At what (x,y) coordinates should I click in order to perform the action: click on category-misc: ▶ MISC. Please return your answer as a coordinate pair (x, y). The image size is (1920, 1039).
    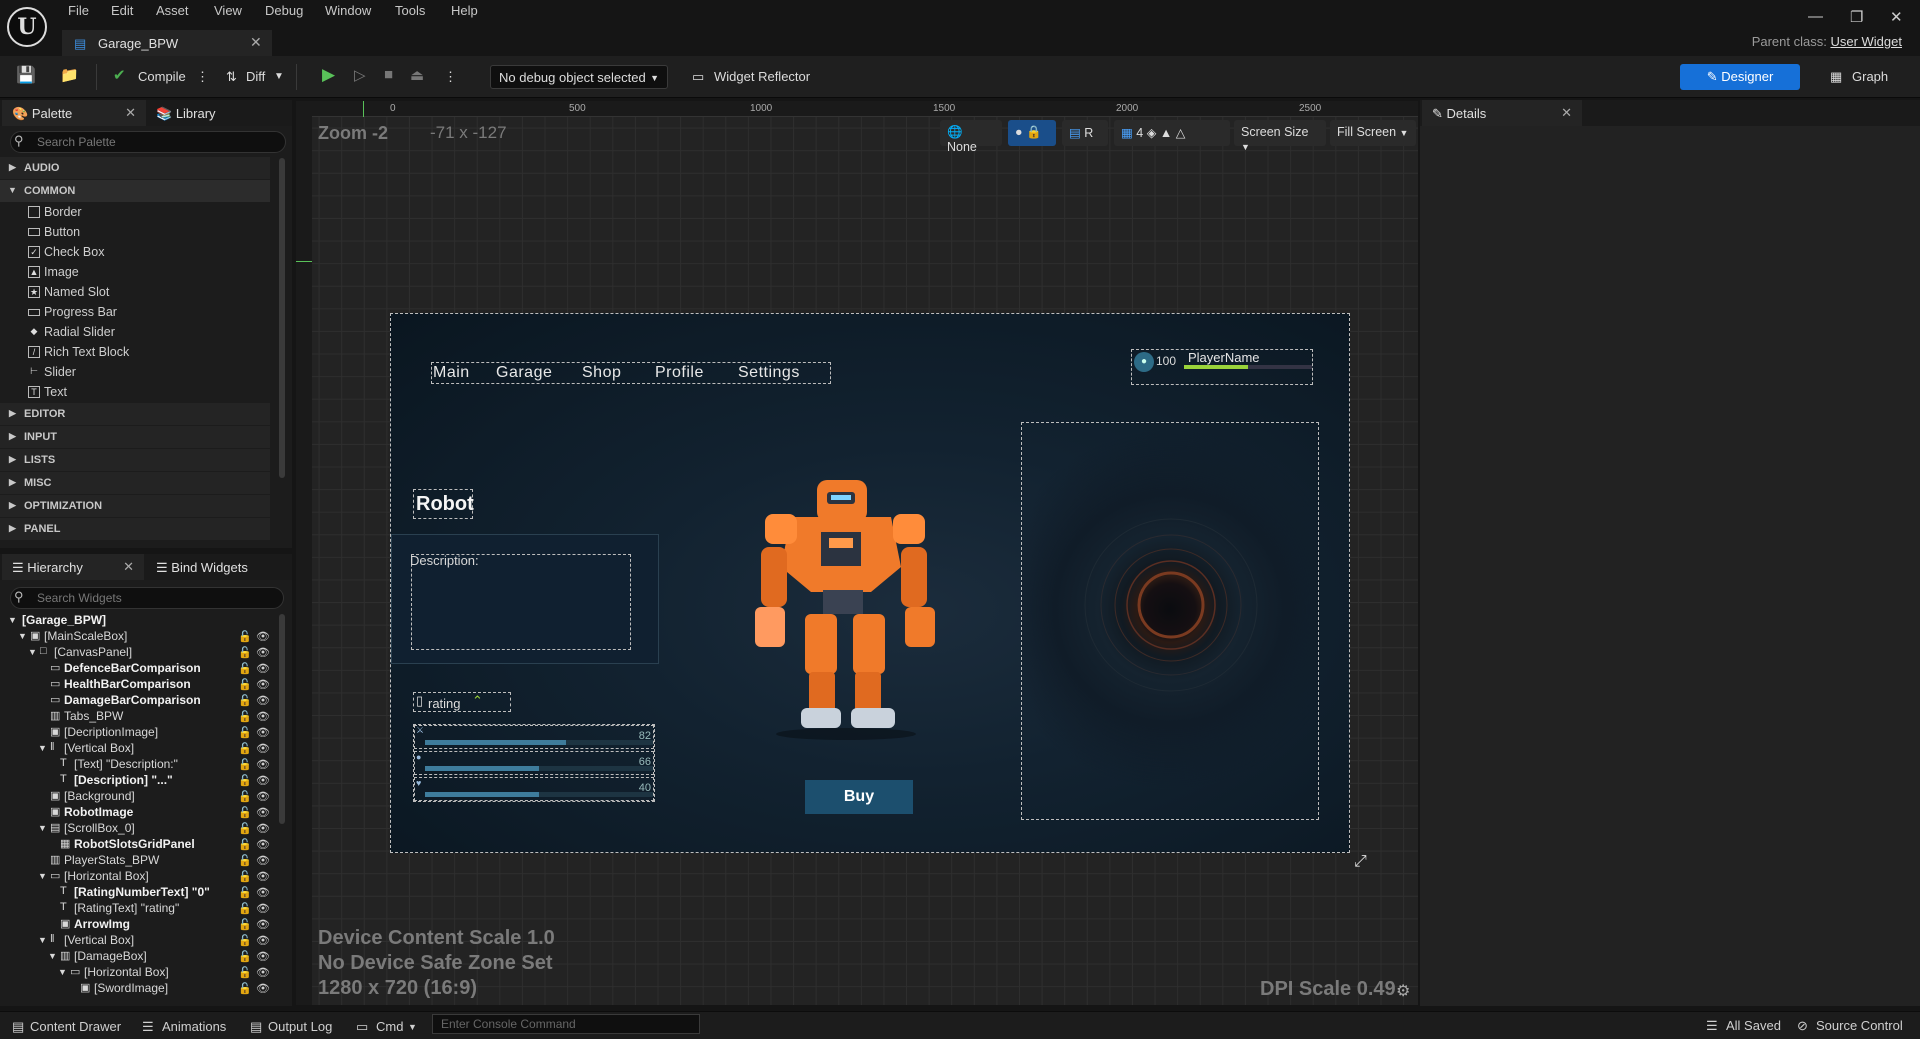
    Looking at the image, I should click on (135, 483).